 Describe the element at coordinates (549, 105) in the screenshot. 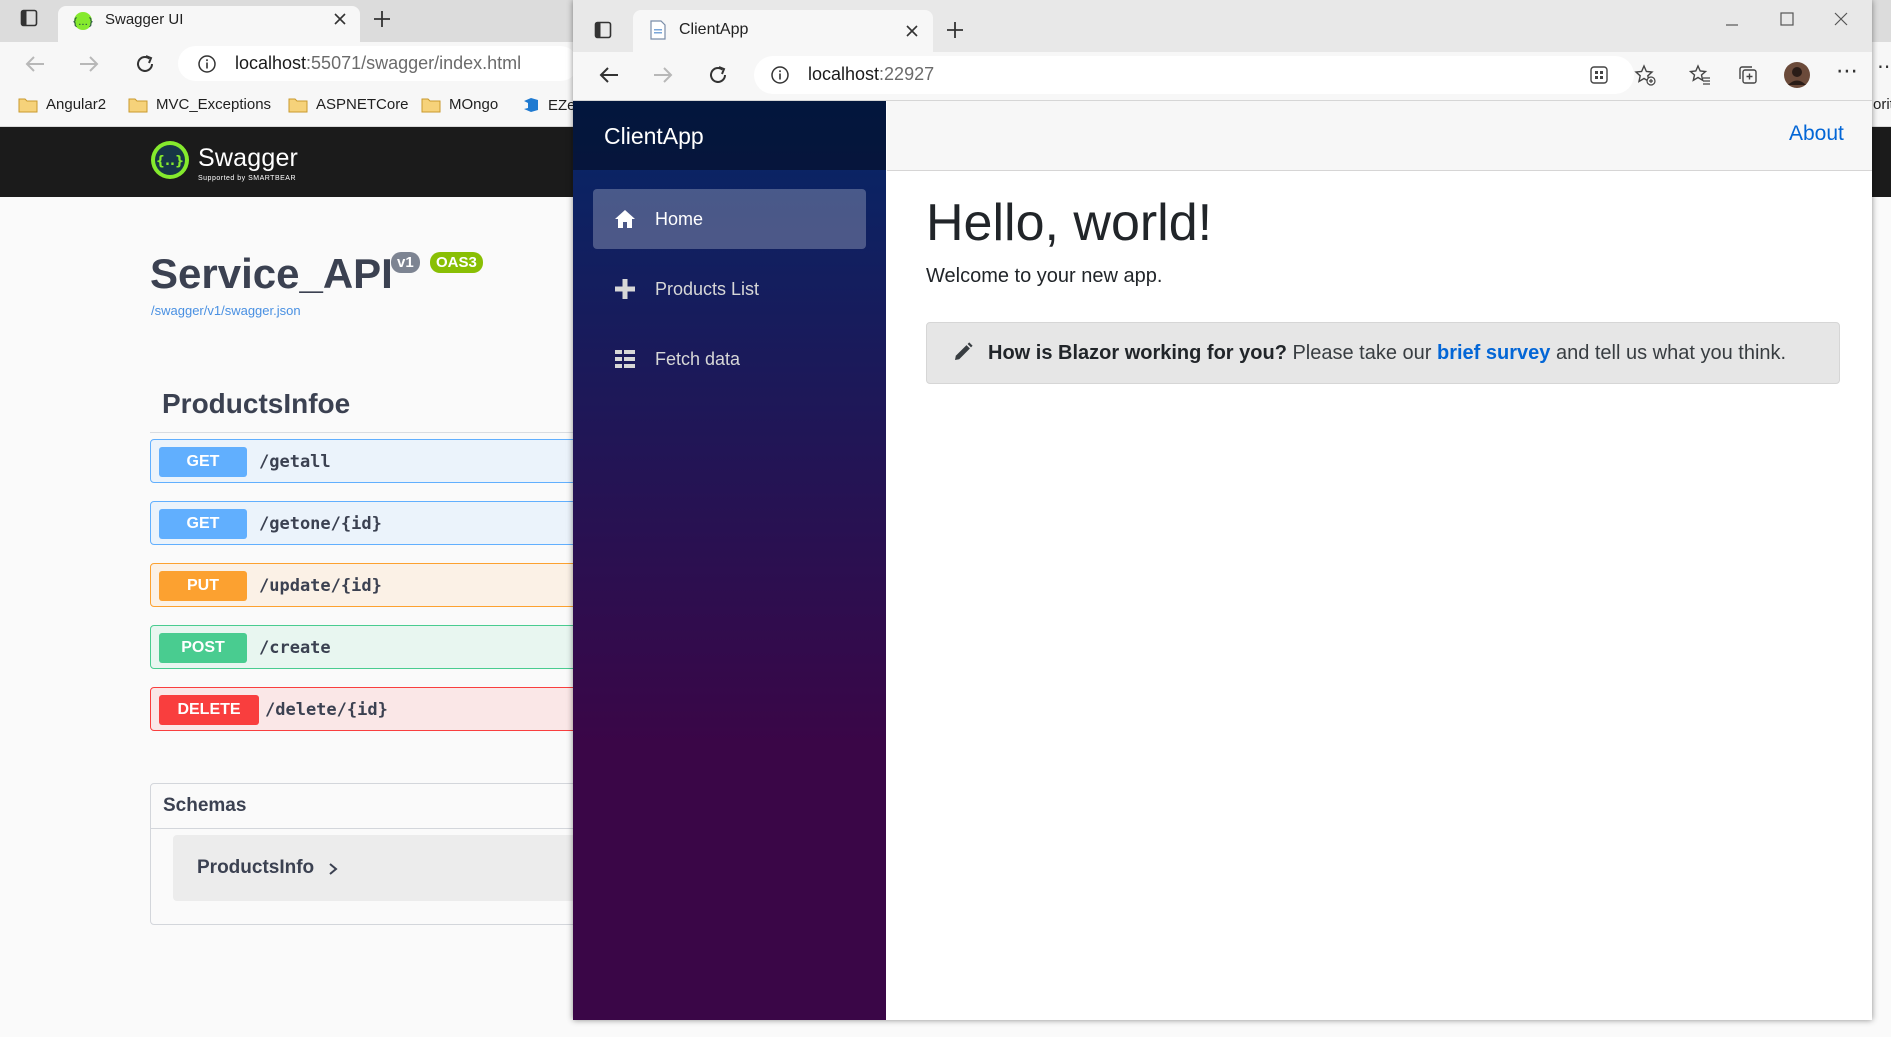

I see `bookmark-eze: EZe` at that location.